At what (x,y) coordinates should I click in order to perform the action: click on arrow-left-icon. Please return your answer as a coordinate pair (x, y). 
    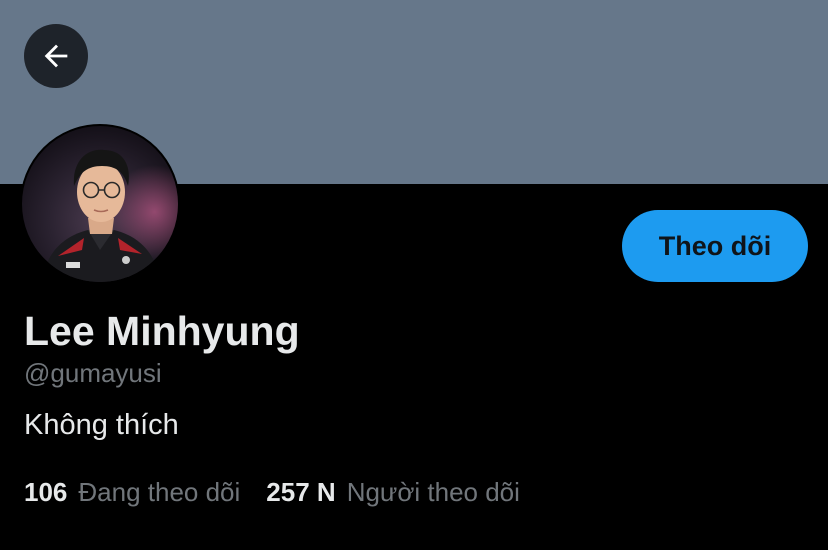
    Looking at the image, I should click on (56, 56).